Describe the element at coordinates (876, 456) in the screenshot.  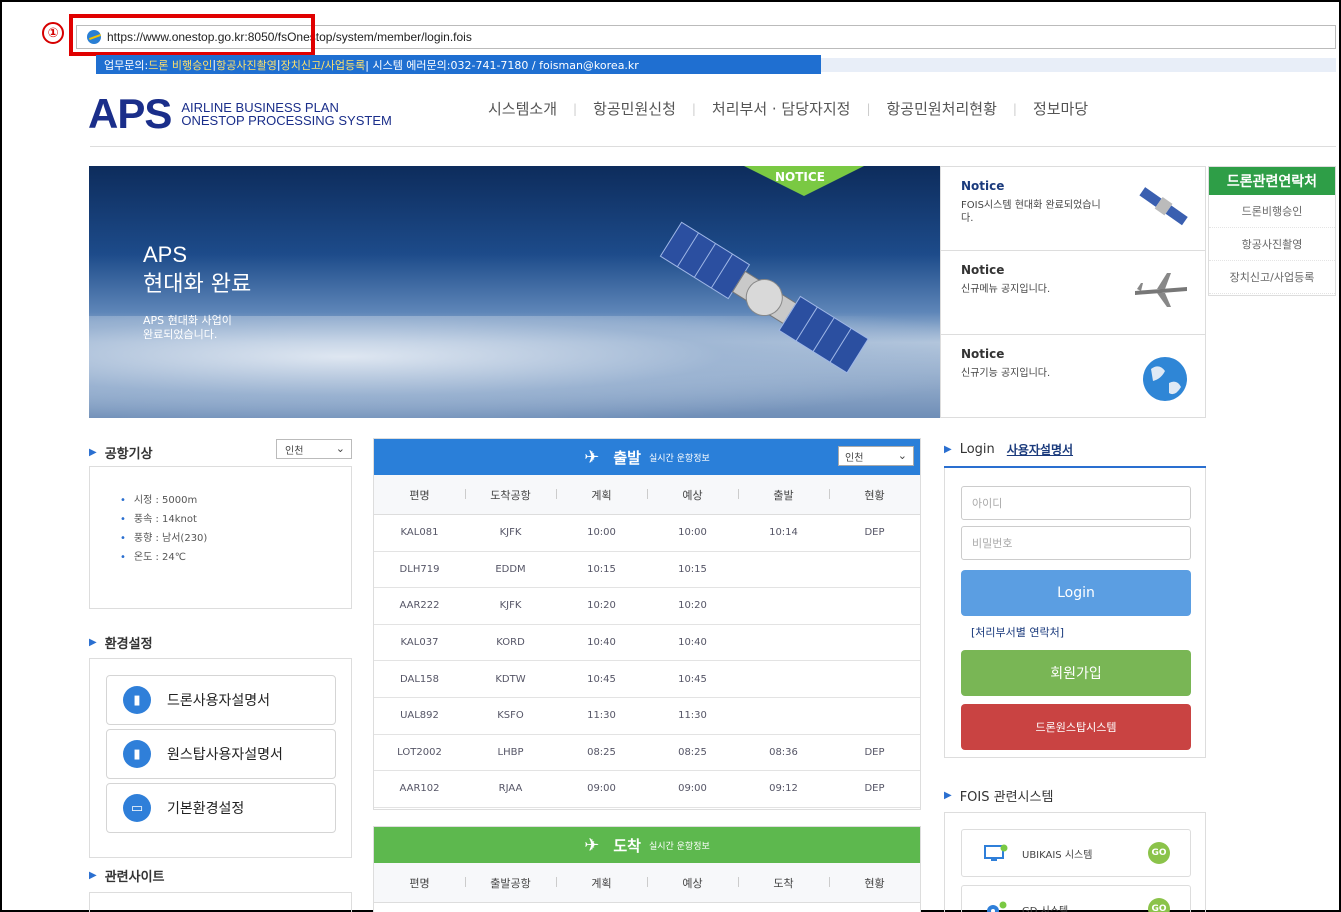
I see `departure-airport-select: 인천 ⌄` at that location.